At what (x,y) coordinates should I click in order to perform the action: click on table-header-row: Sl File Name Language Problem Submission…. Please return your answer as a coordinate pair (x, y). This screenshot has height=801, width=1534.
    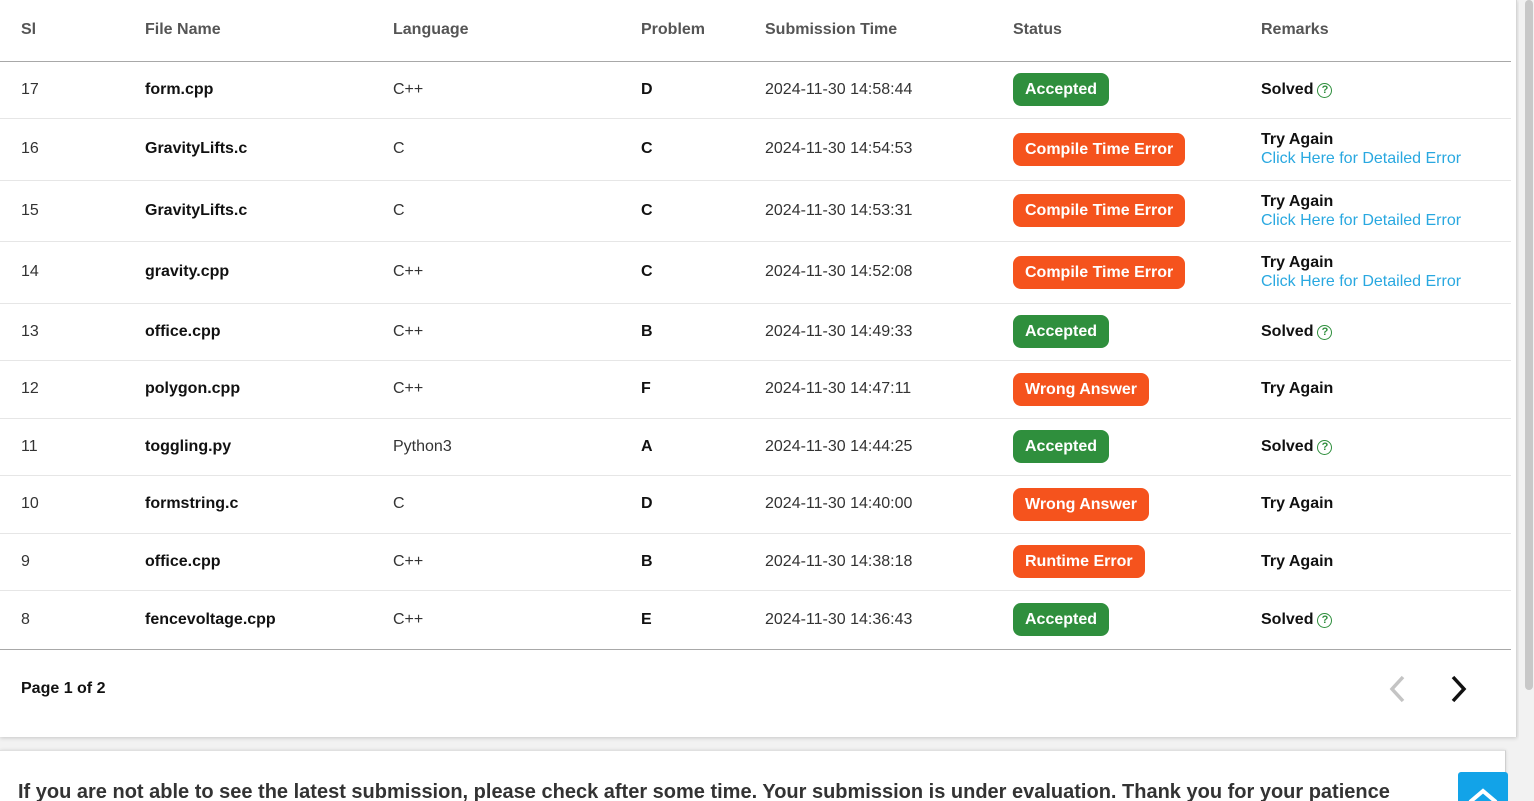
    Looking at the image, I should click on (755, 31).